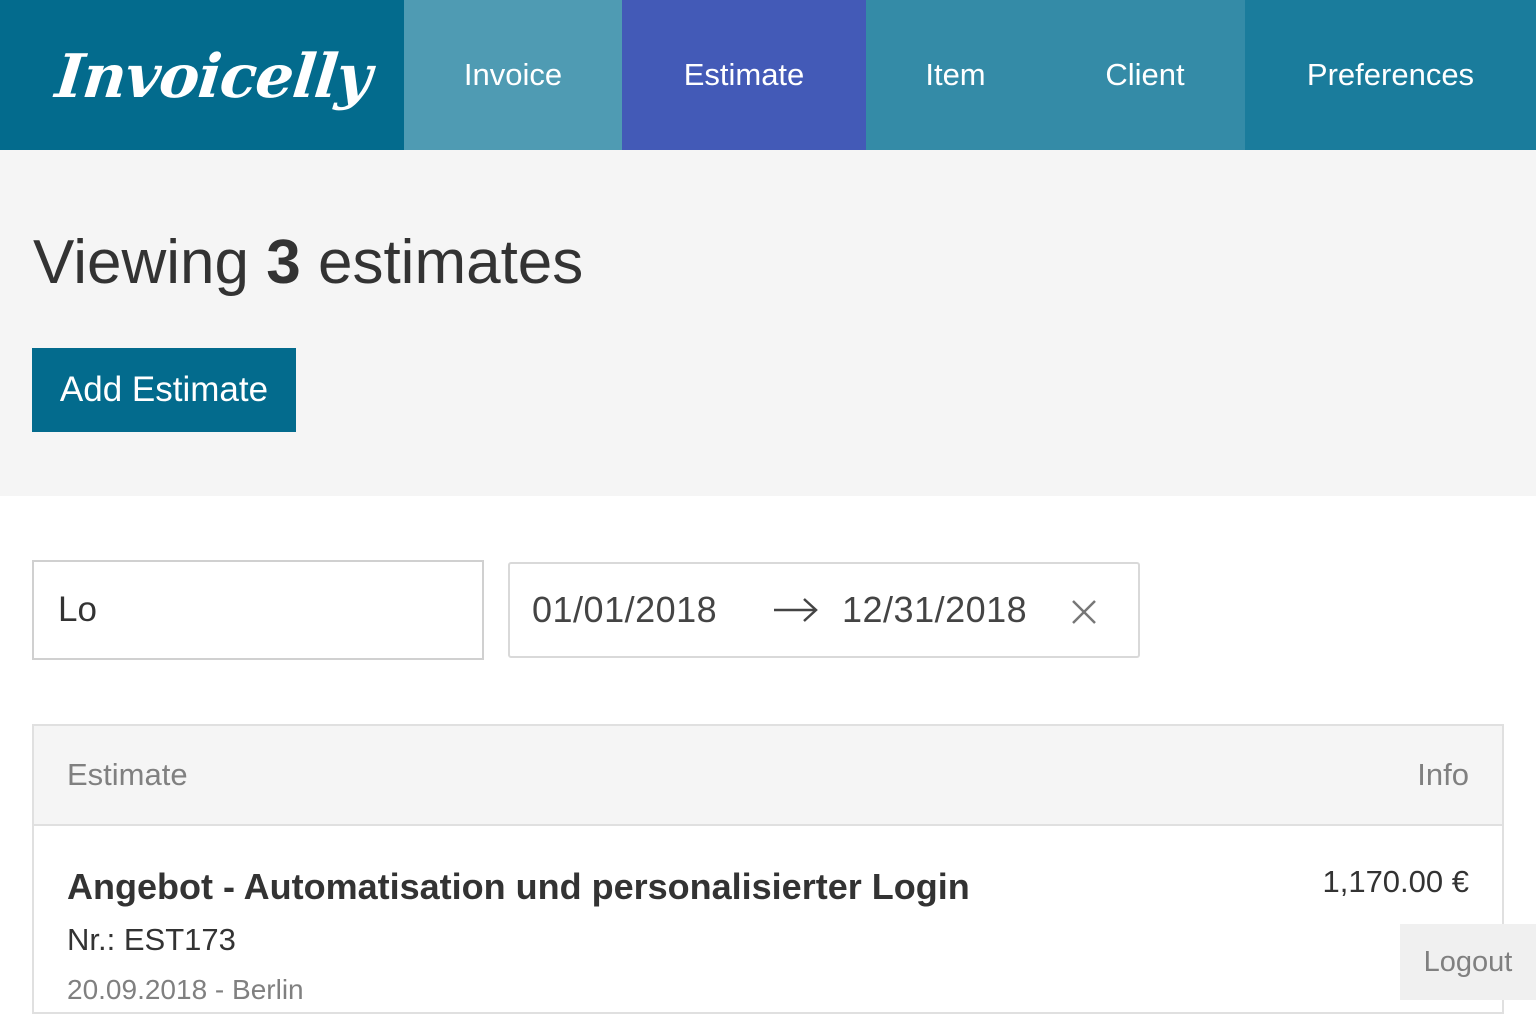  What do you see at coordinates (744, 75) in the screenshot?
I see `nav-estimate: Estimate` at bounding box center [744, 75].